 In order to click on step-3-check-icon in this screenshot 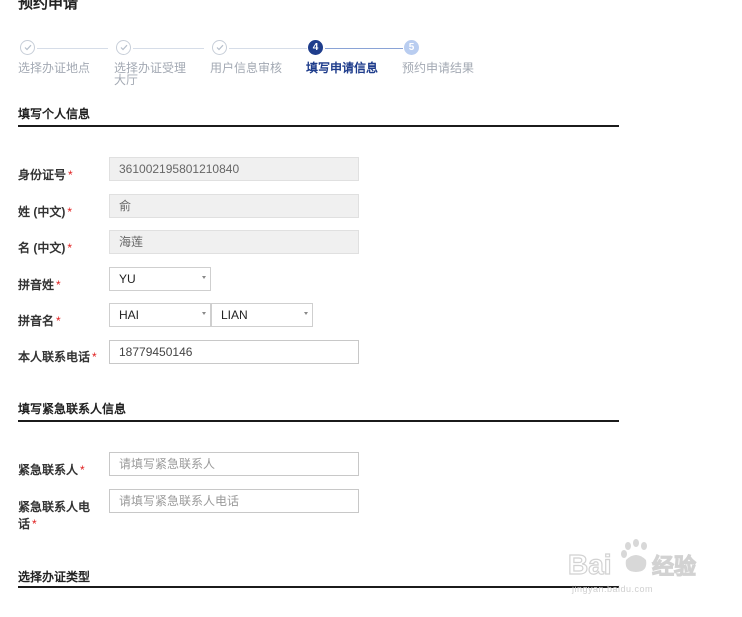, I will do `click(219, 47)`.